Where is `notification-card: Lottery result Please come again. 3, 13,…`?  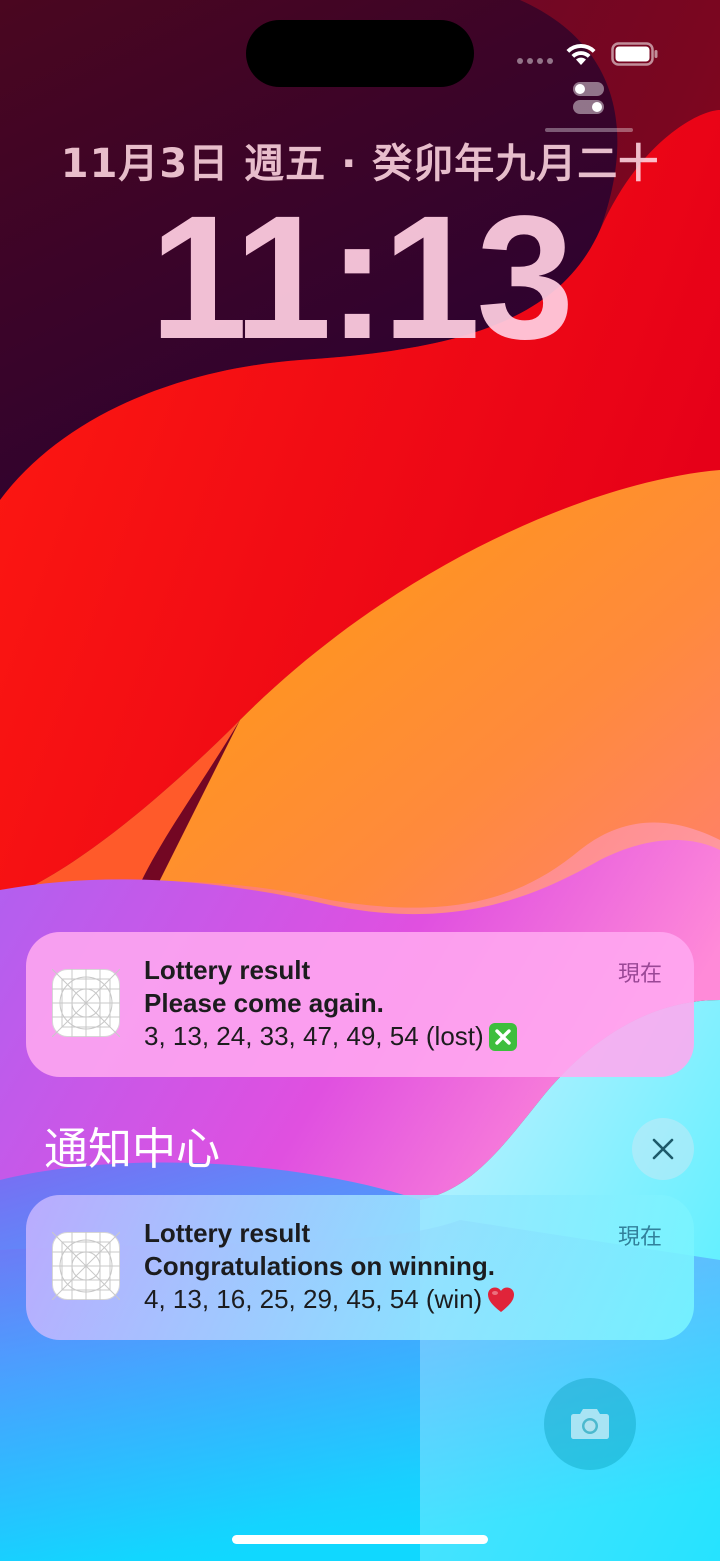 notification-card: Lottery result Please come again. 3, 13,… is located at coordinates (360, 1004).